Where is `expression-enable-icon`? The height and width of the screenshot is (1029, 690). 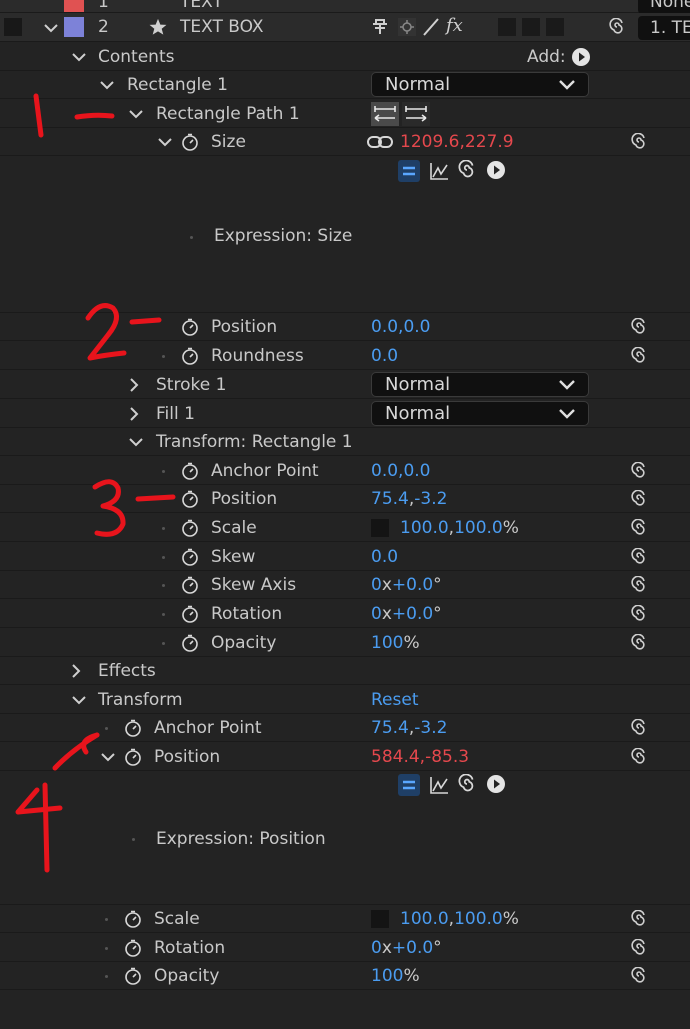 expression-enable-icon is located at coordinates (409, 171).